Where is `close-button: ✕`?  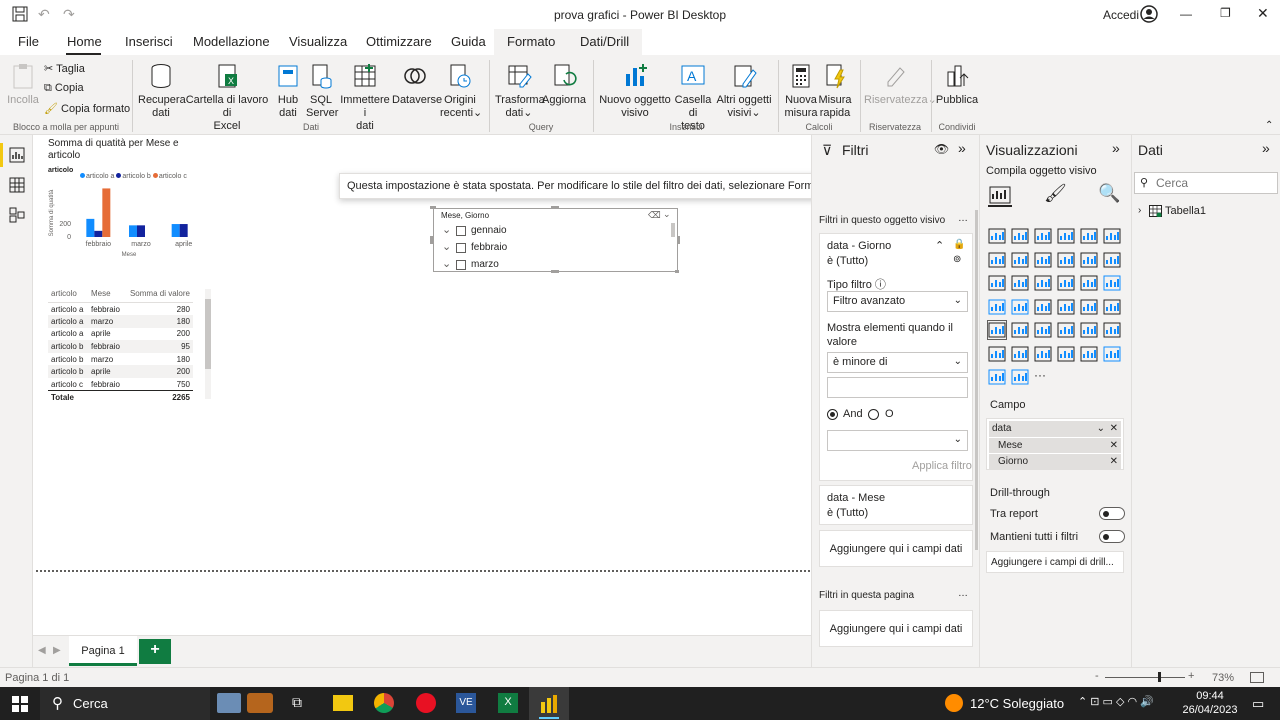 close-button: ✕ is located at coordinates (1263, 13).